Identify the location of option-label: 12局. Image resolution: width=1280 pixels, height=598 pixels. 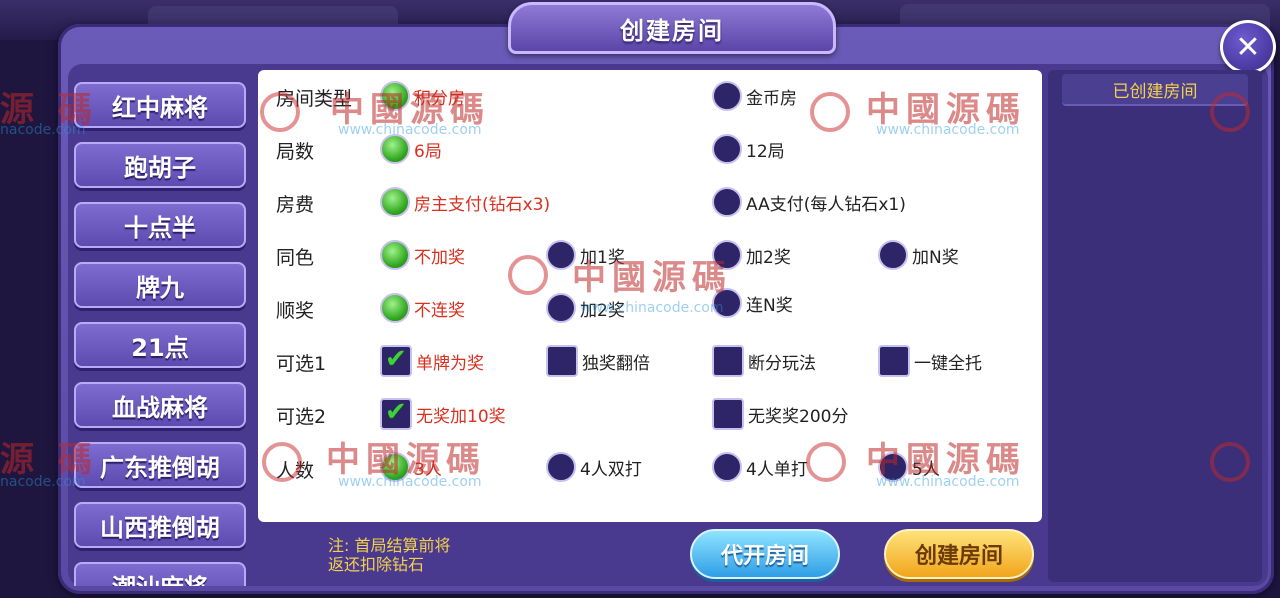
(765, 151).